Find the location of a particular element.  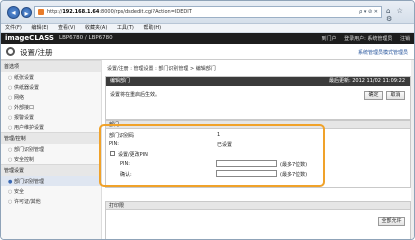

portal-link: 到门户 is located at coordinates (329, 39).